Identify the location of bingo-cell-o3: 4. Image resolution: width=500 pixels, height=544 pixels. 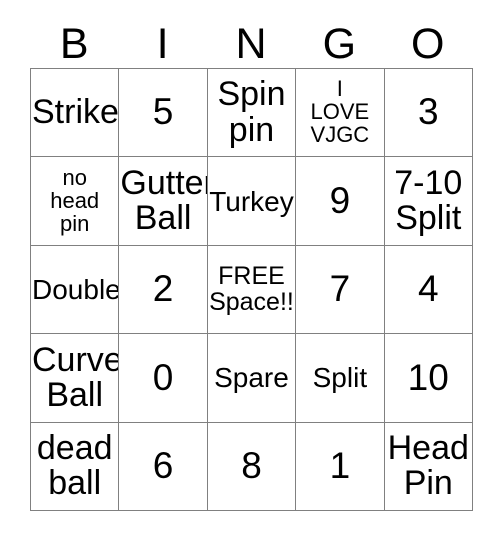
(428, 289).